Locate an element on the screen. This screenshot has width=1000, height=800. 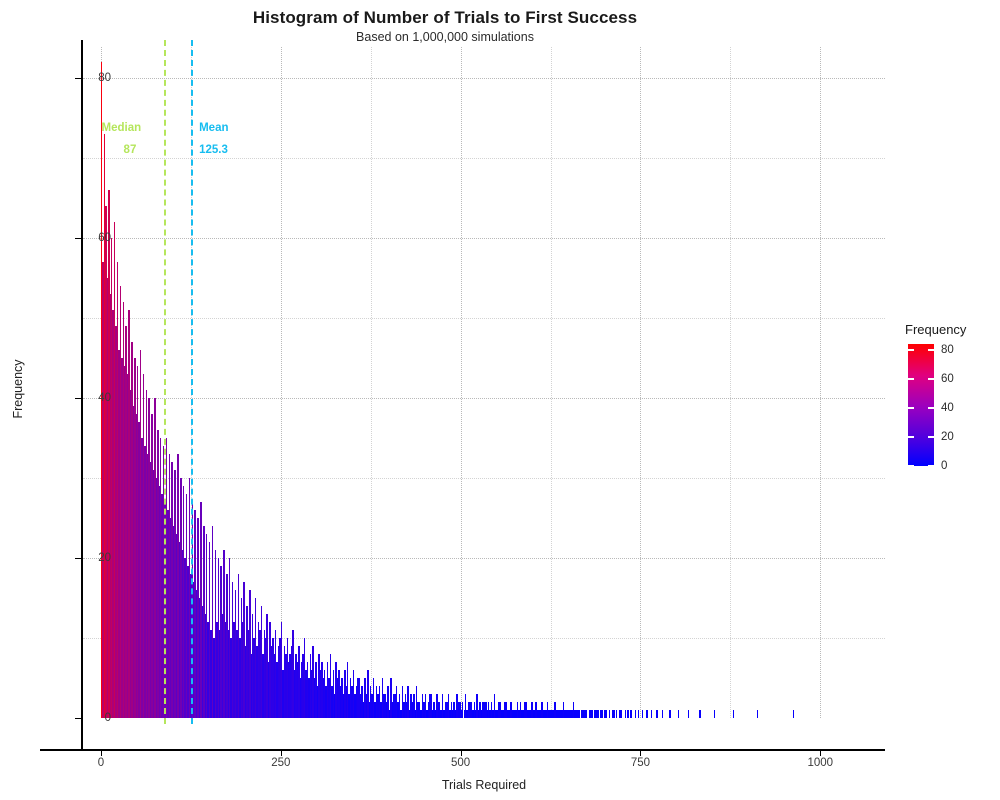
y-axis-tick-label: 20 is located at coordinates (104, 558).